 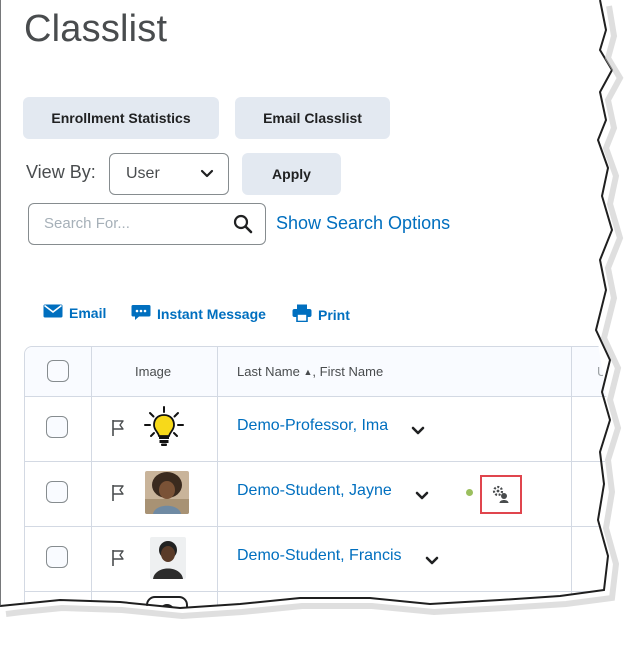 What do you see at coordinates (310, 371) in the screenshot?
I see `name-column-header: Last Name ▲, First Name` at bounding box center [310, 371].